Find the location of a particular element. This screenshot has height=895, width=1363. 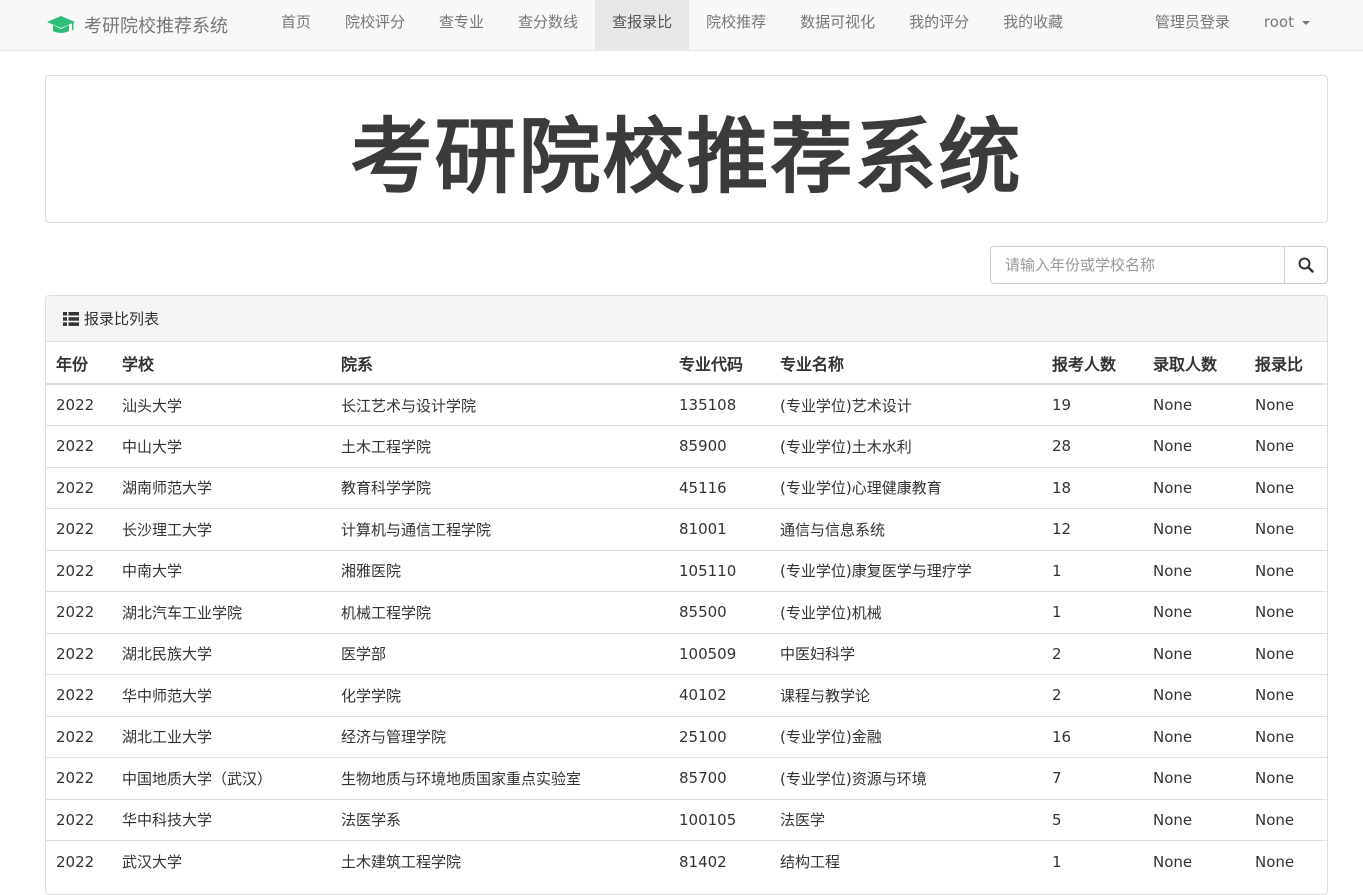

nav-link-1: 院校评分 is located at coordinates (375, 25).